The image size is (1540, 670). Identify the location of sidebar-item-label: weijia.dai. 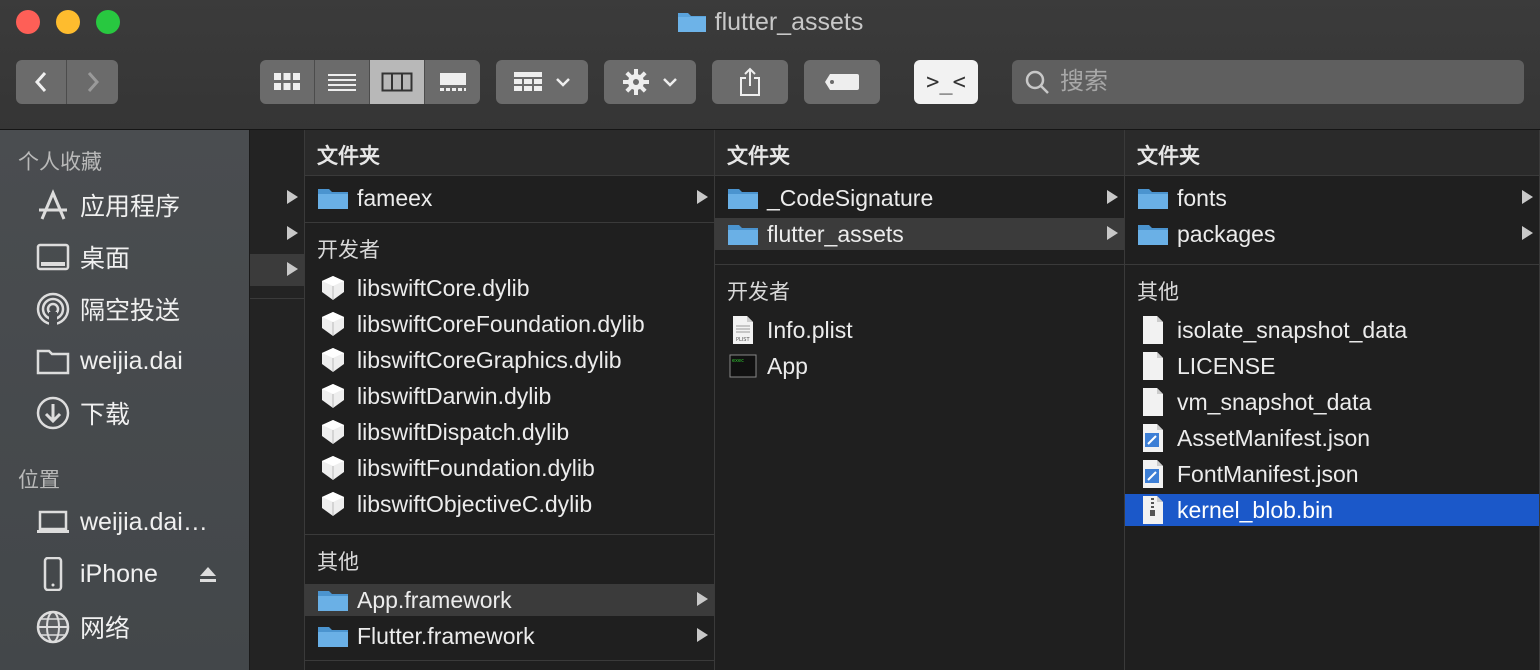
(131, 360).